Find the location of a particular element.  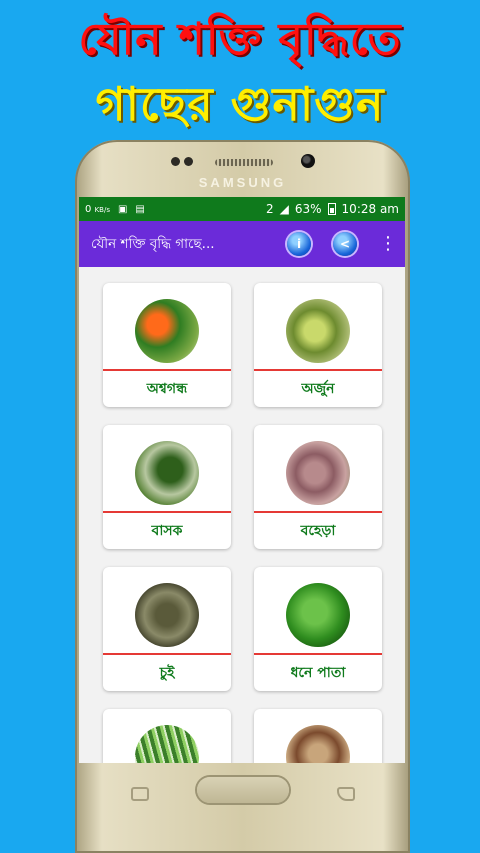

message-notification-icon: ▤ is located at coordinates (140, 209).